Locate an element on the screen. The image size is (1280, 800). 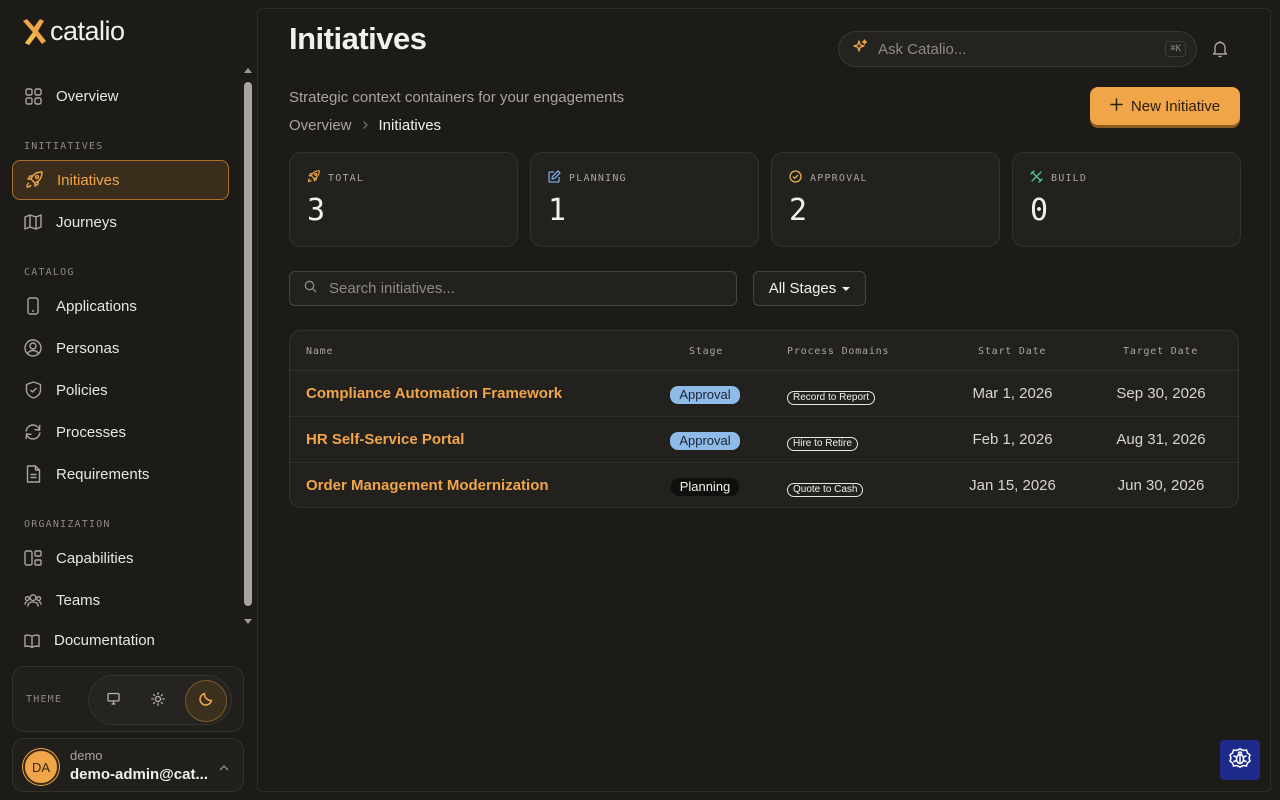
monitor-icon is located at coordinates (113, 701).